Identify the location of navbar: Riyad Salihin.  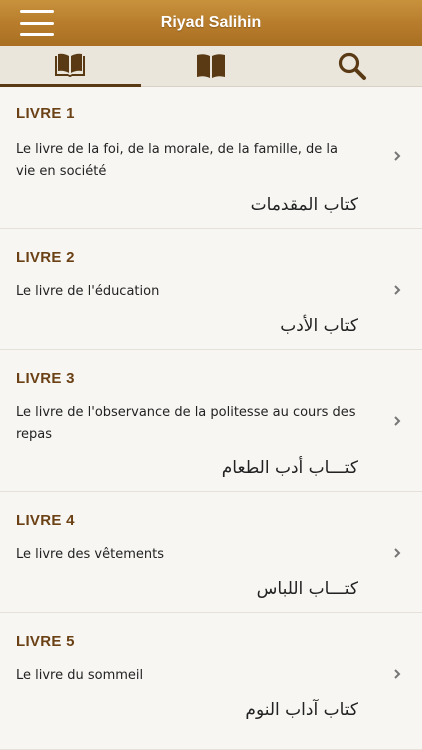
(211, 23).